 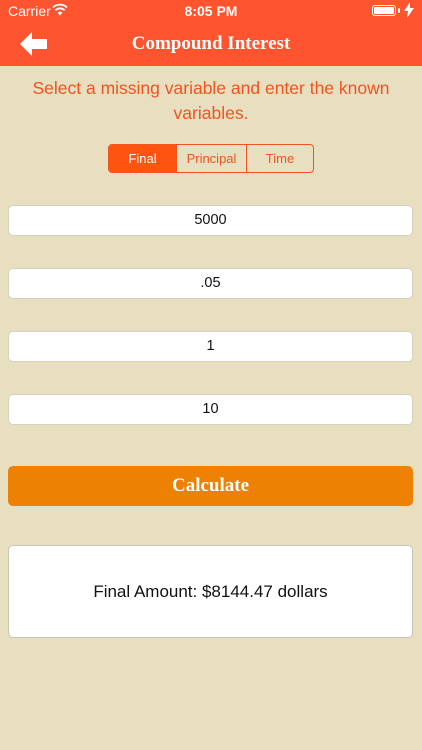 What do you see at coordinates (210, 486) in the screenshot?
I see `calculate-button: Calculate` at bounding box center [210, 486].